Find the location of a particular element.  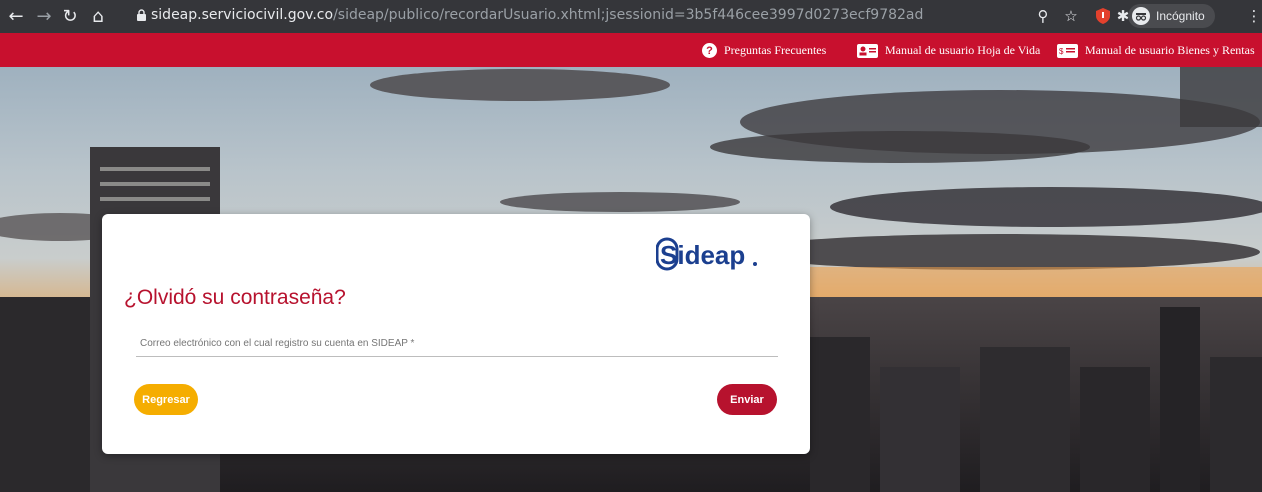

email-field is located at coordinates (457, 356).